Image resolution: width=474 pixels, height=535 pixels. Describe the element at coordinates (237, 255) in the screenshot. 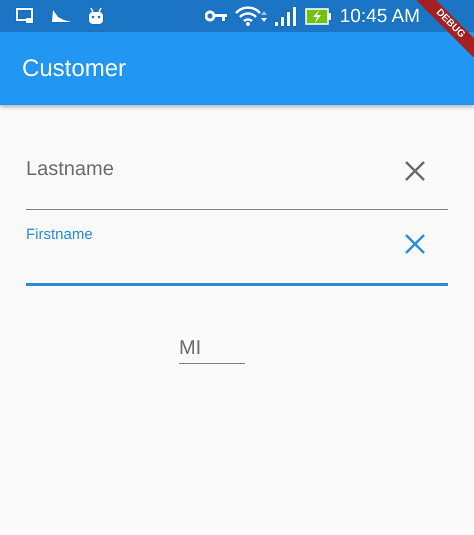

I see `text-field: Firstname` at that location.